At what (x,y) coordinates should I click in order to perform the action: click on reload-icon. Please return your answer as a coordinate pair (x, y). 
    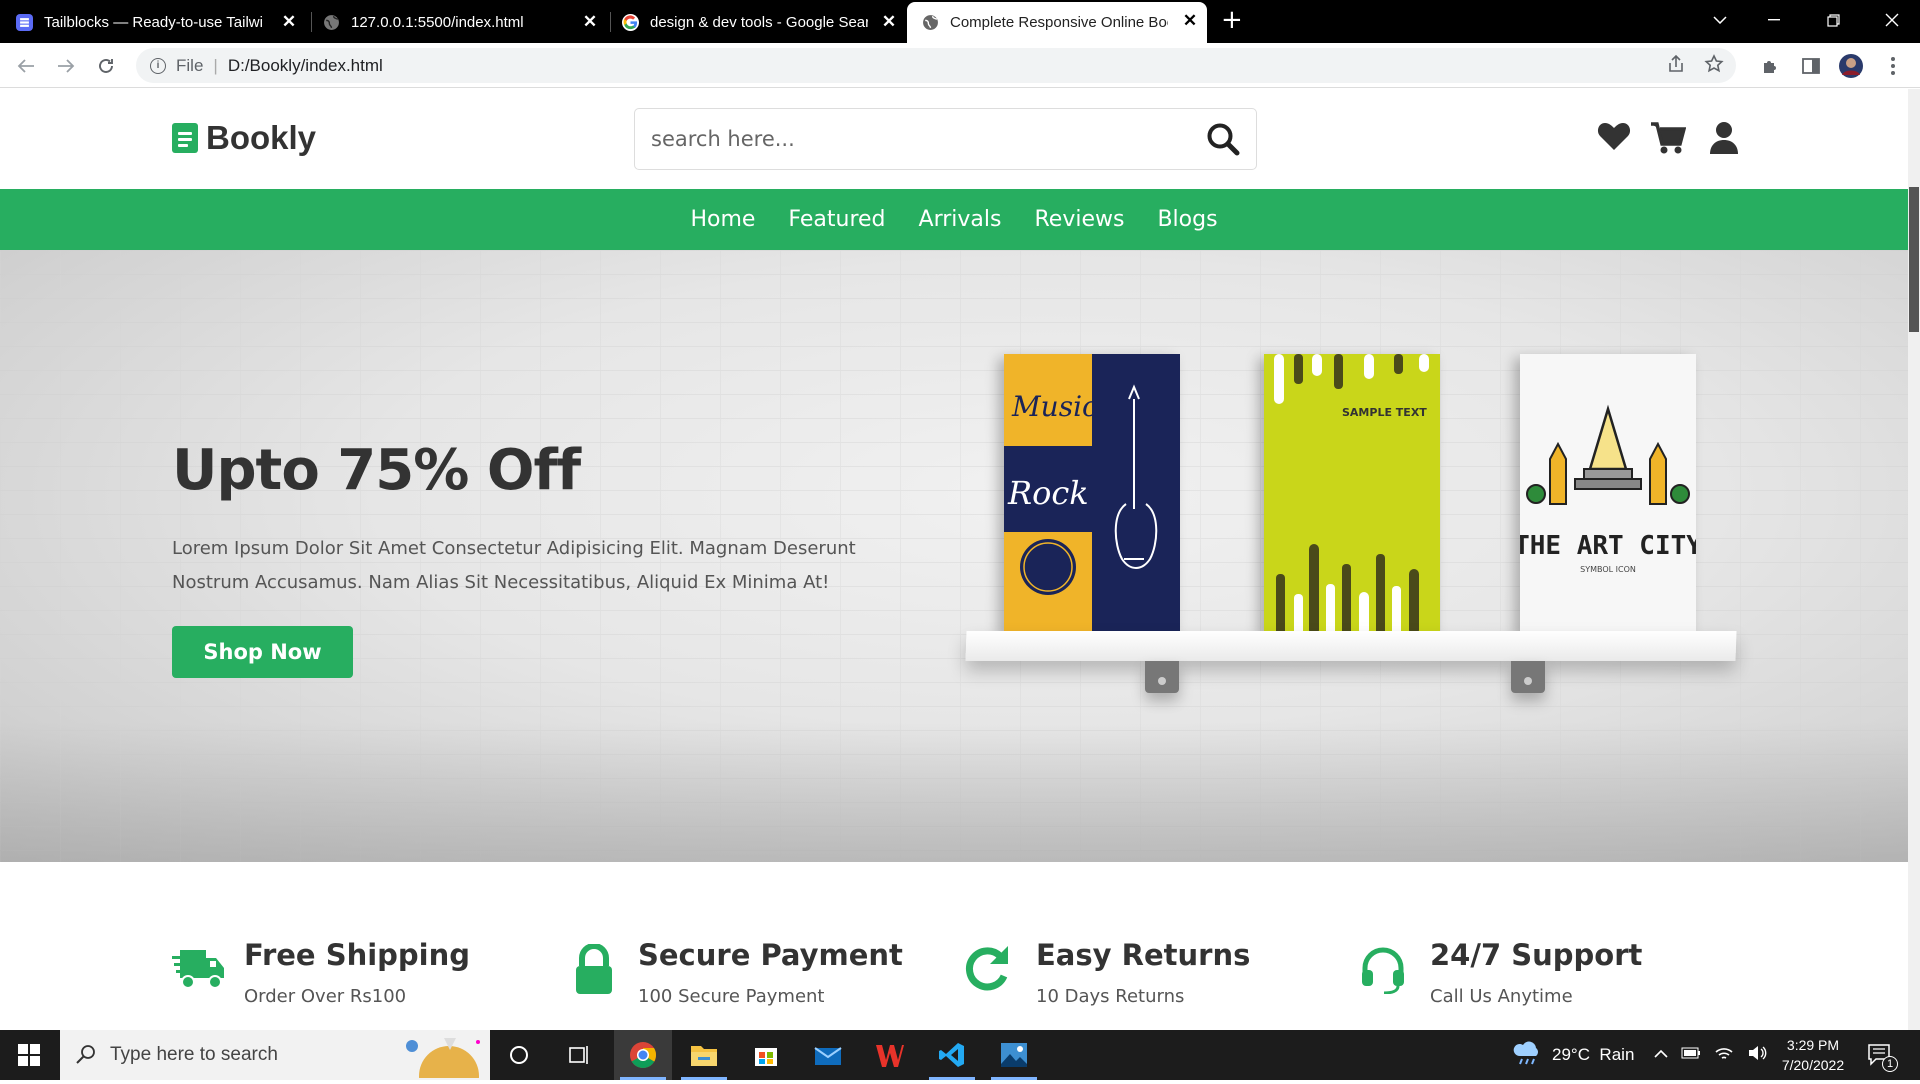
    Looking at the image, I should click on (106, 66).